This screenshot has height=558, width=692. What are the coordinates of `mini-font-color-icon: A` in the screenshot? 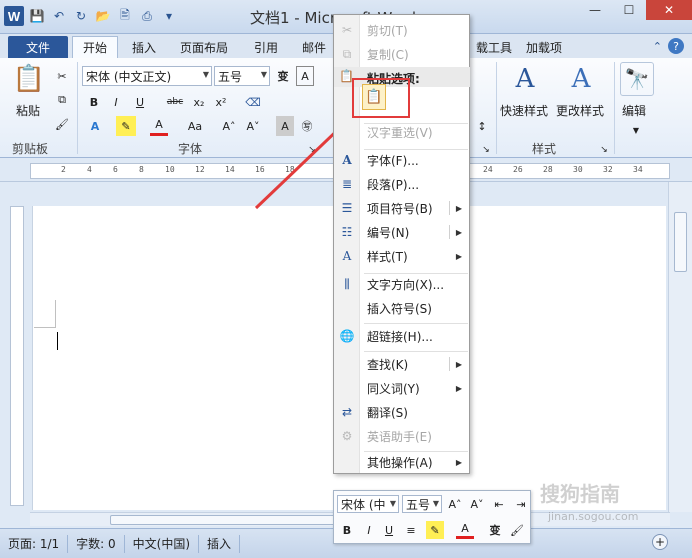 It's located at (465, 530).